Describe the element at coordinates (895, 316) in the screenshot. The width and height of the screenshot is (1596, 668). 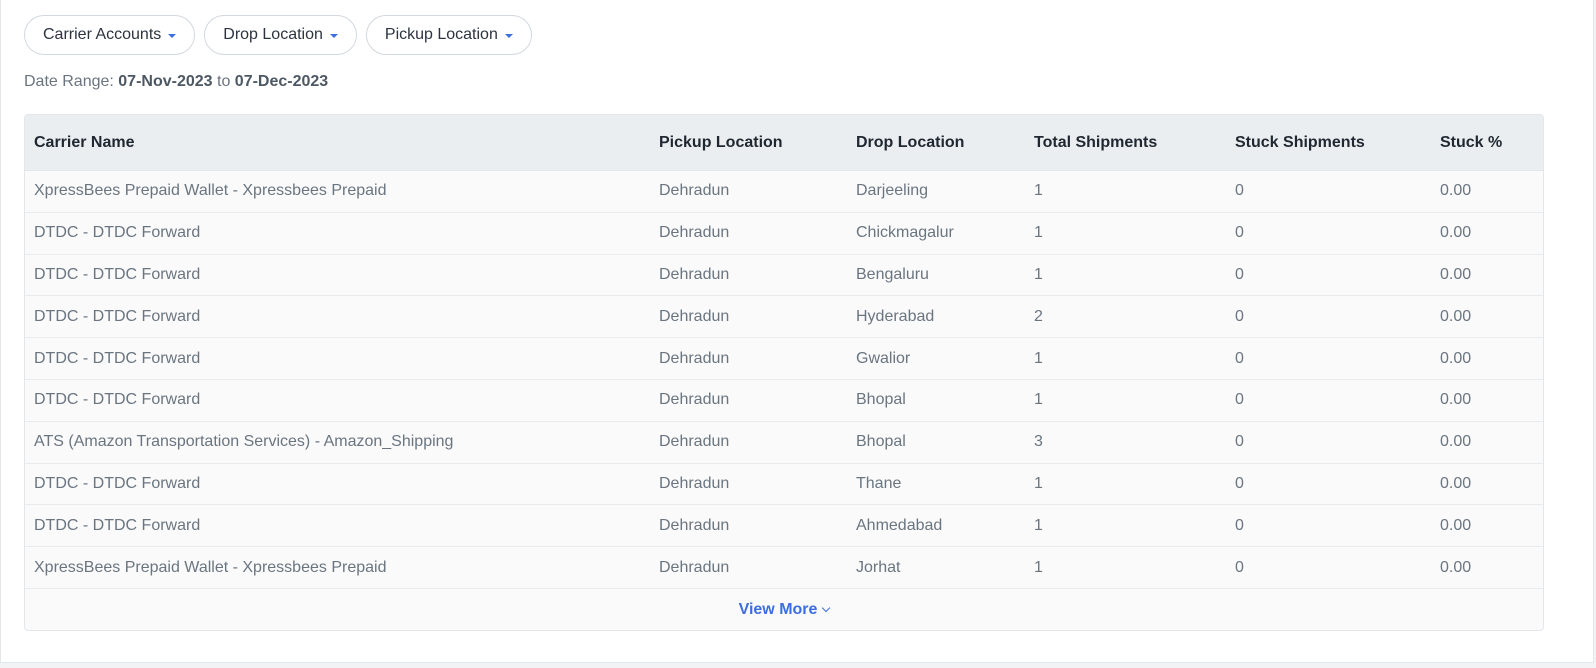
I see `cell-drop-location: Hyderabad` at that location.